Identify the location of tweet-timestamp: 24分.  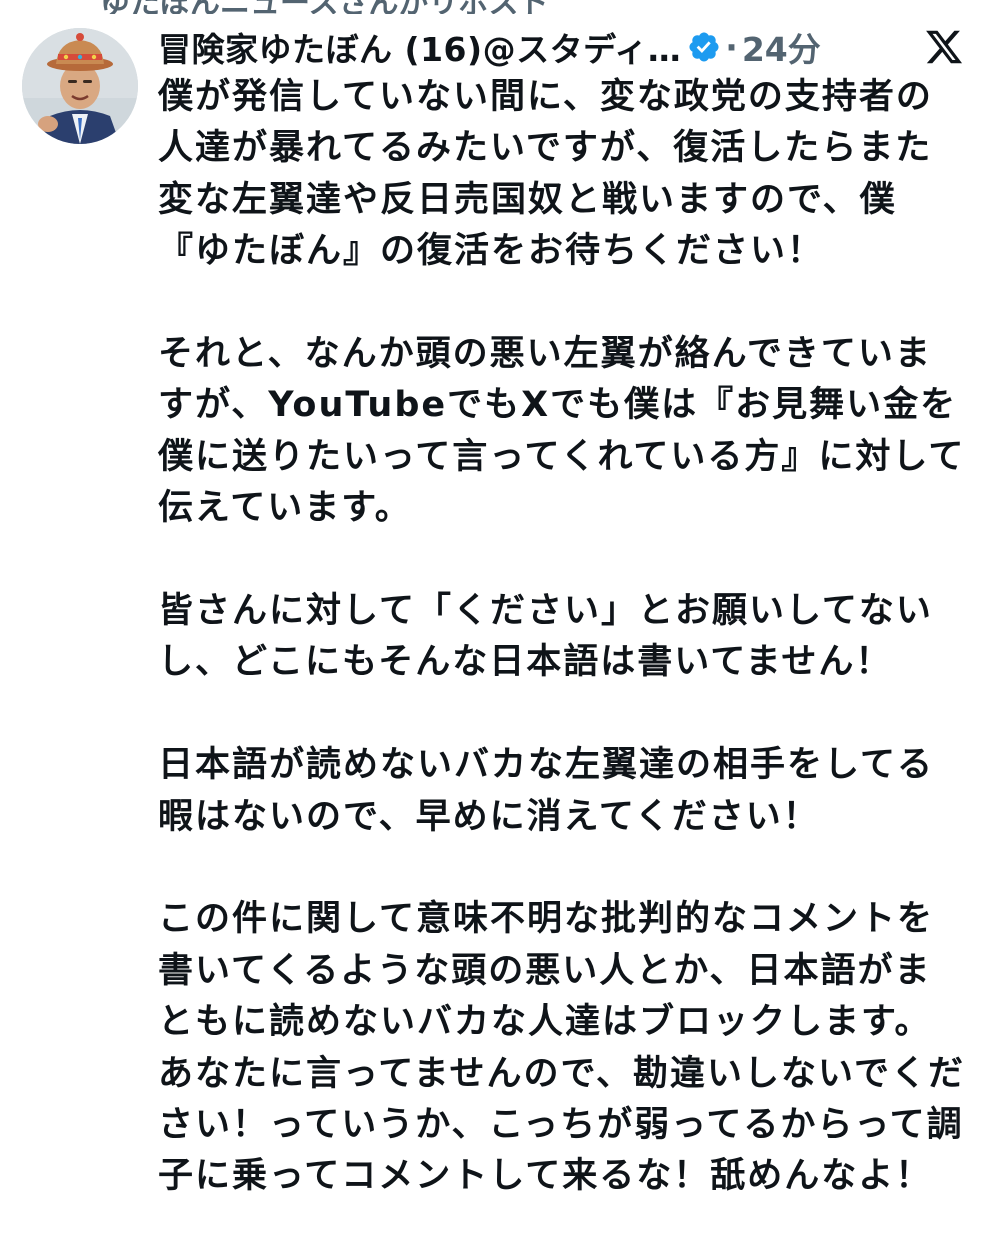
(781, 47).